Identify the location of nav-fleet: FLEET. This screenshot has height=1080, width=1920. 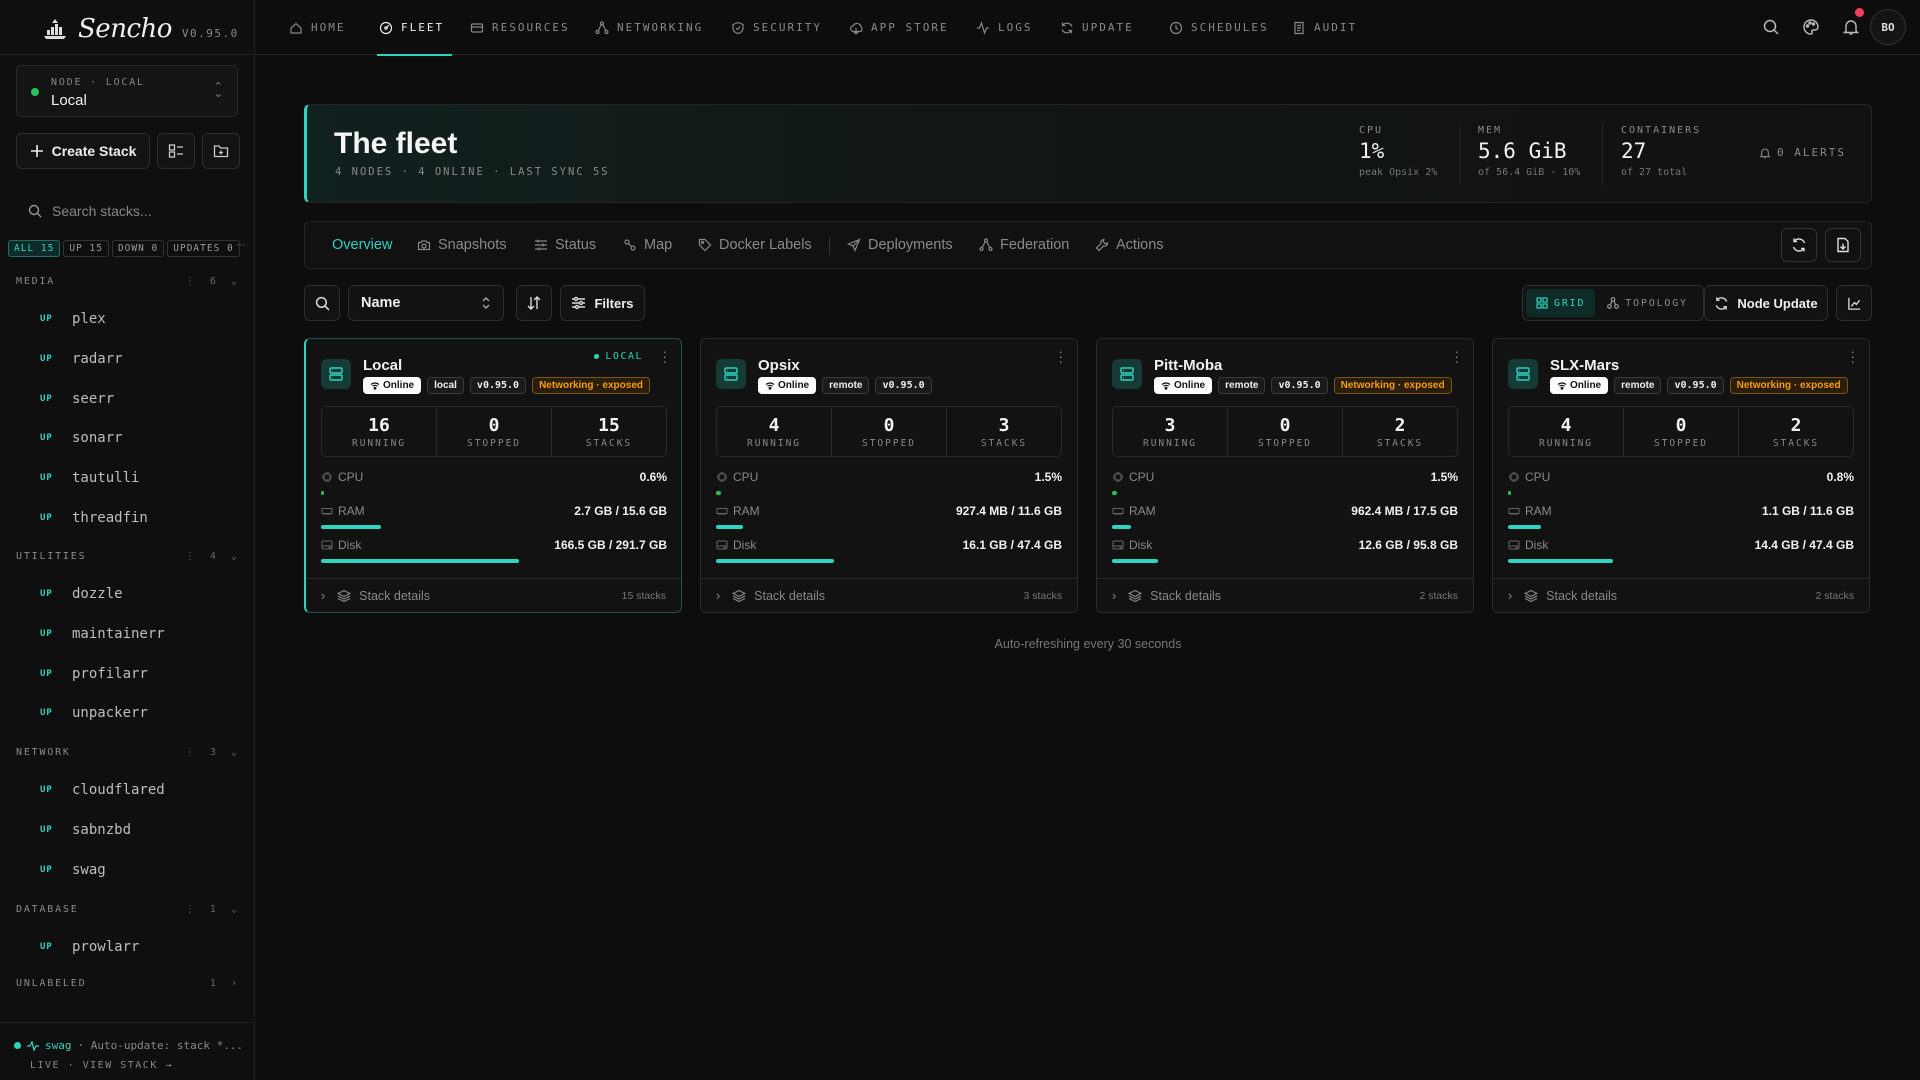
(415, 28).